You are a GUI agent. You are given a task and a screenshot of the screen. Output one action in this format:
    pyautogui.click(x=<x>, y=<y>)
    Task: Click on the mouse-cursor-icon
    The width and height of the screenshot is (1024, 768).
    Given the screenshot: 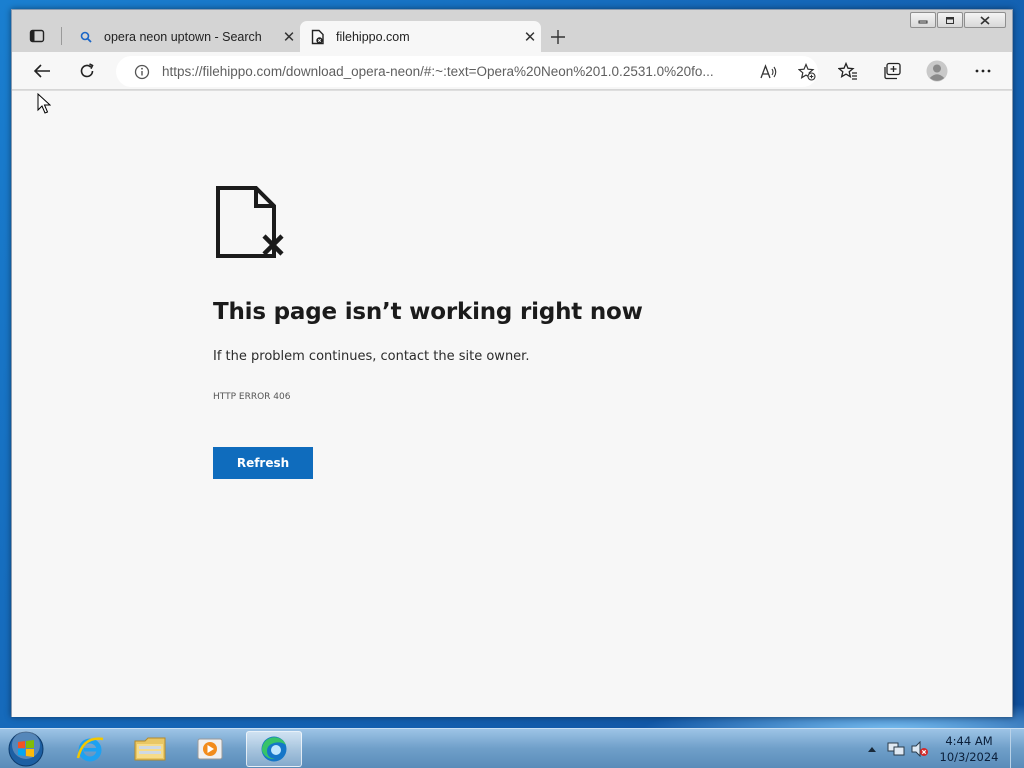 What is the action you would take?
    pyautogui.click(x=44, y=103)
    